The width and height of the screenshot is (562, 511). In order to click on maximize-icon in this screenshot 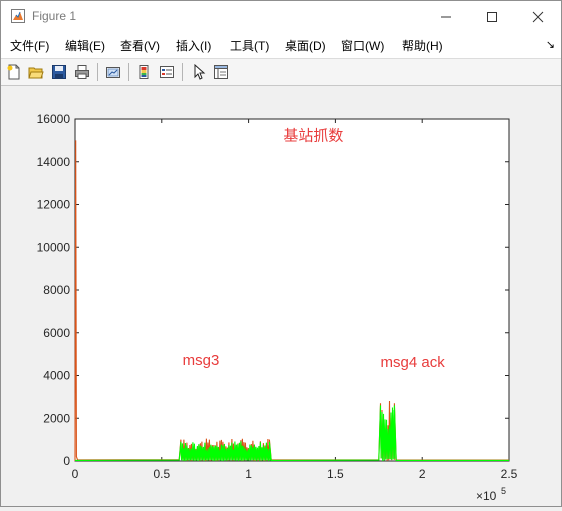, I will do `click(492, 16)`.